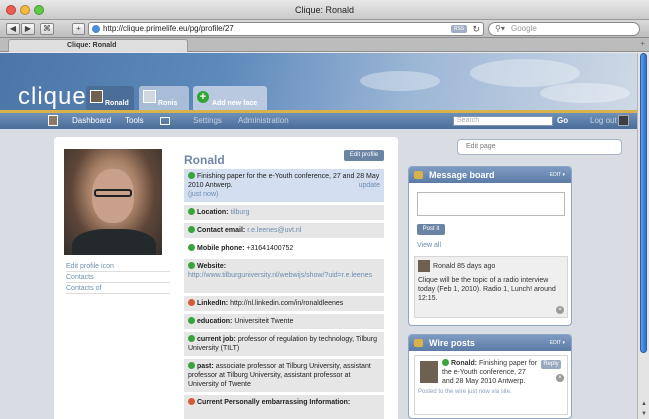 This screenshot has height=419, width=649. What do you see at coordinates (539, 147) in the screenshot?
I see `edit-page-button: Edit page` at bounding box center [539, 147].